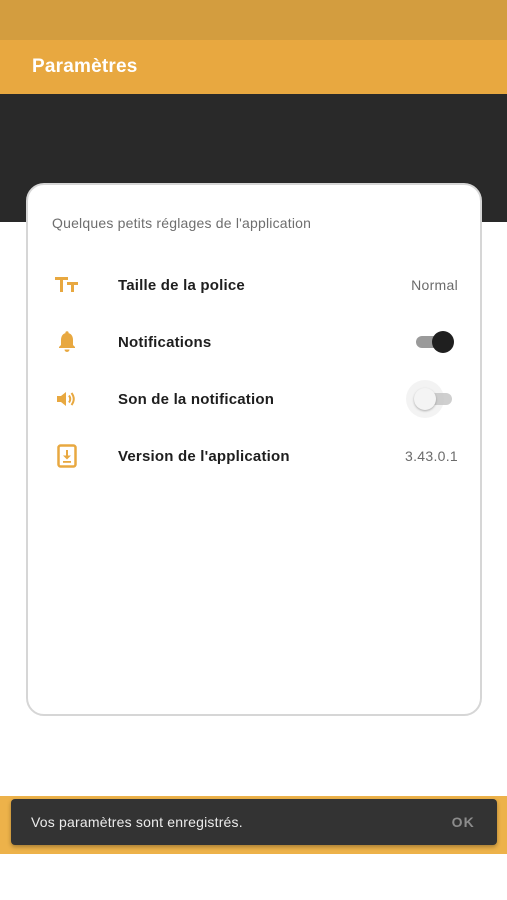 This screenshot has height=900, width=507. I want to click on page-title: Paramètres, so click(85, 66).